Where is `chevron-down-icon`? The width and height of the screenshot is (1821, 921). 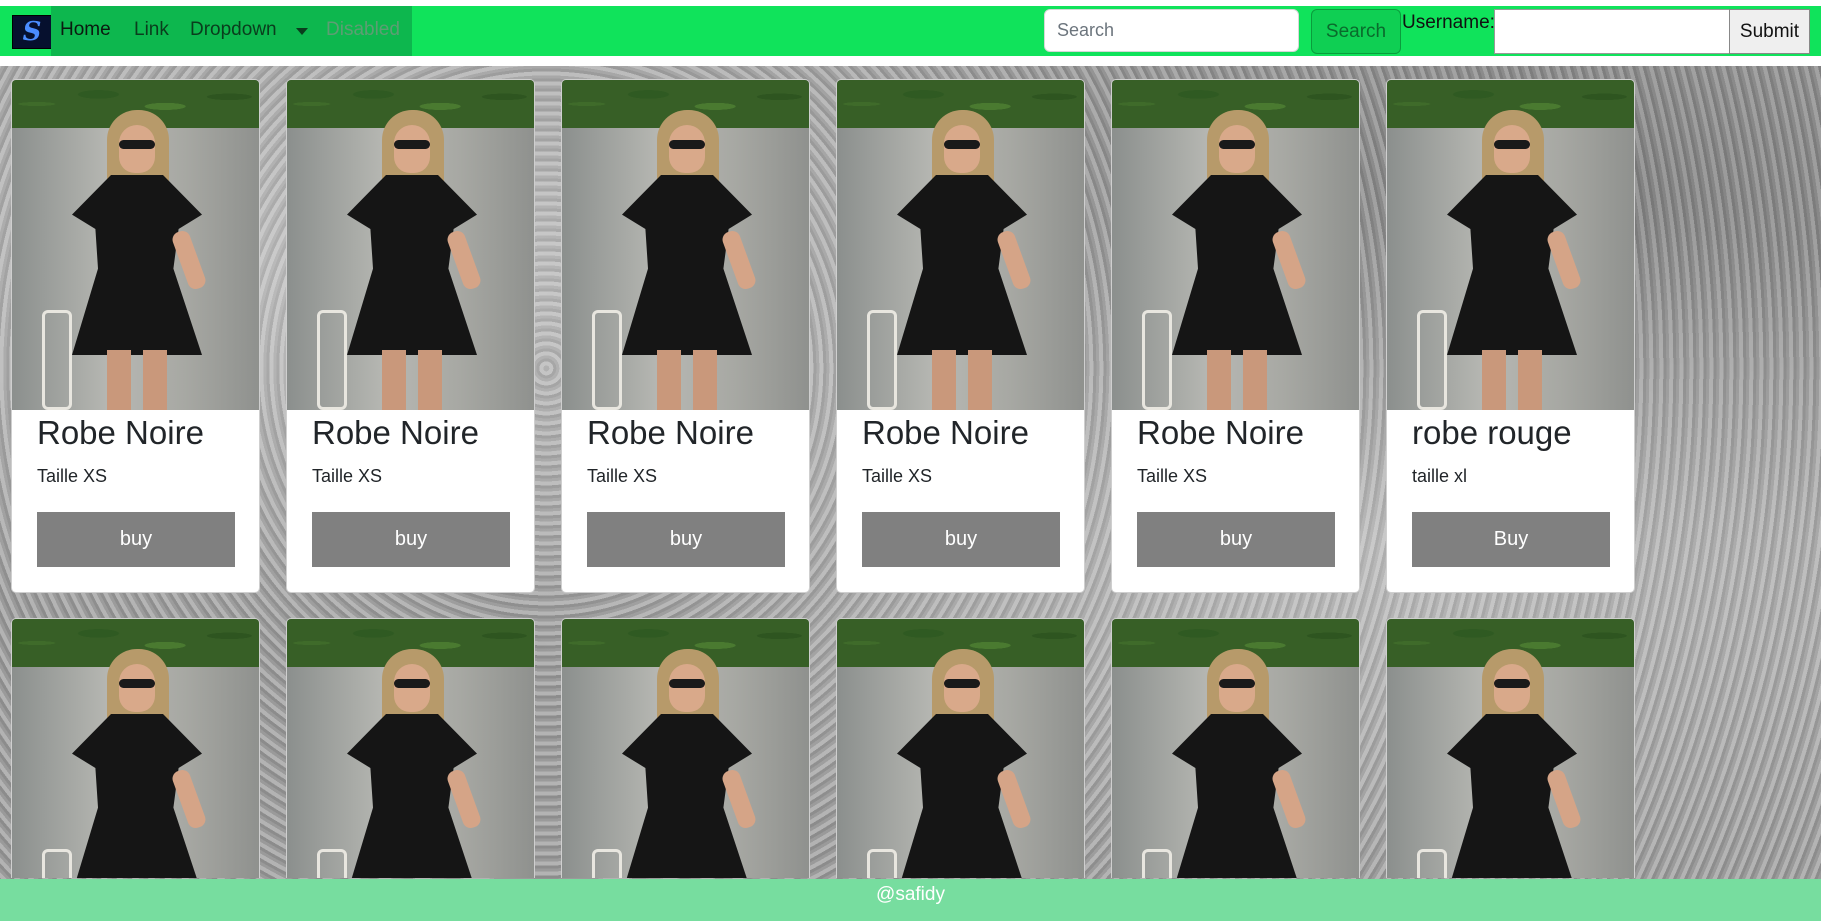
chevron-down-icon is located at coordinates (302, 31).